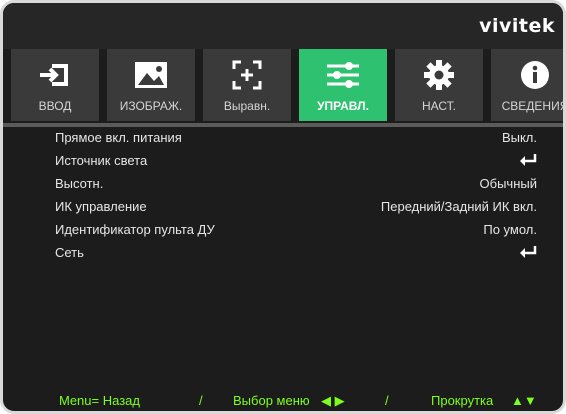 The width and height of the screenshot is (566, 414). I want to click on tab-settings: НАСТ., so click(439, 85).